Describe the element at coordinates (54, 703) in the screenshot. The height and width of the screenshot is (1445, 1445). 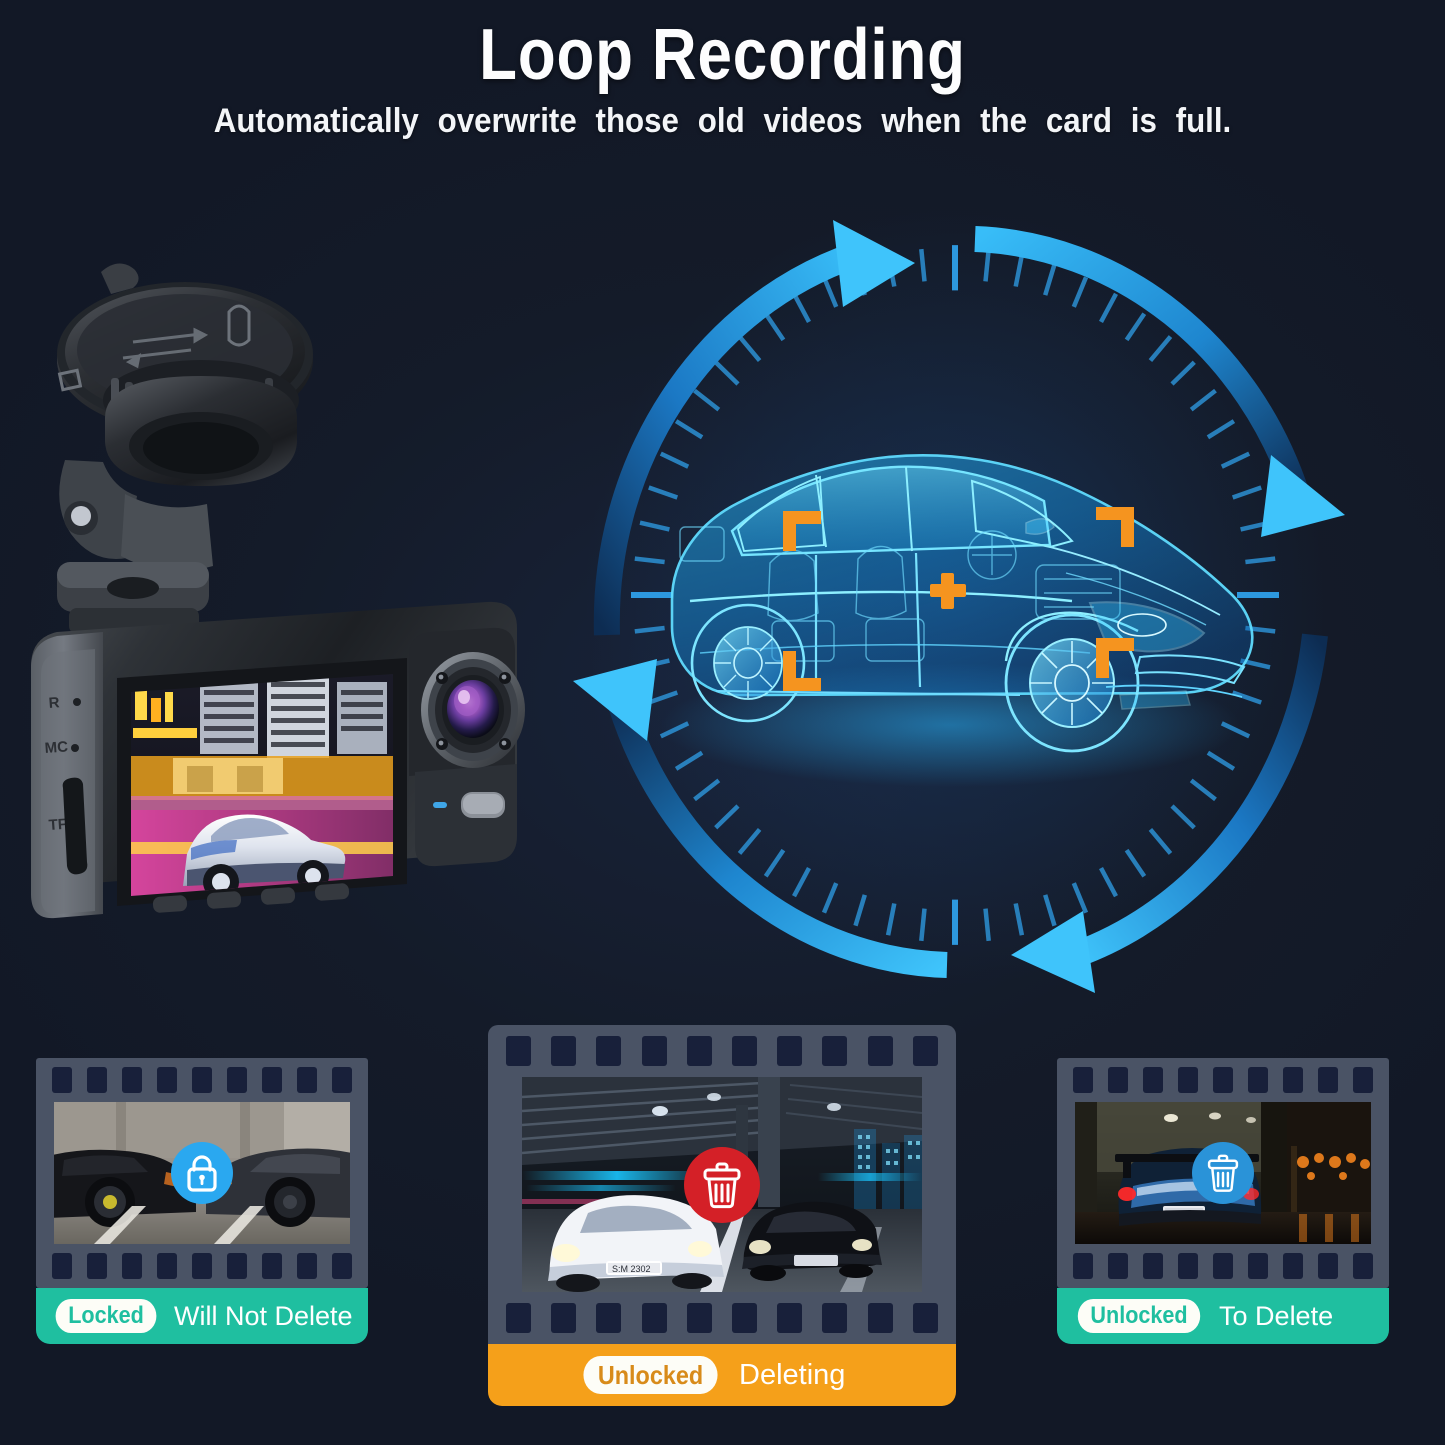
I see `svg-text: R` at that location.